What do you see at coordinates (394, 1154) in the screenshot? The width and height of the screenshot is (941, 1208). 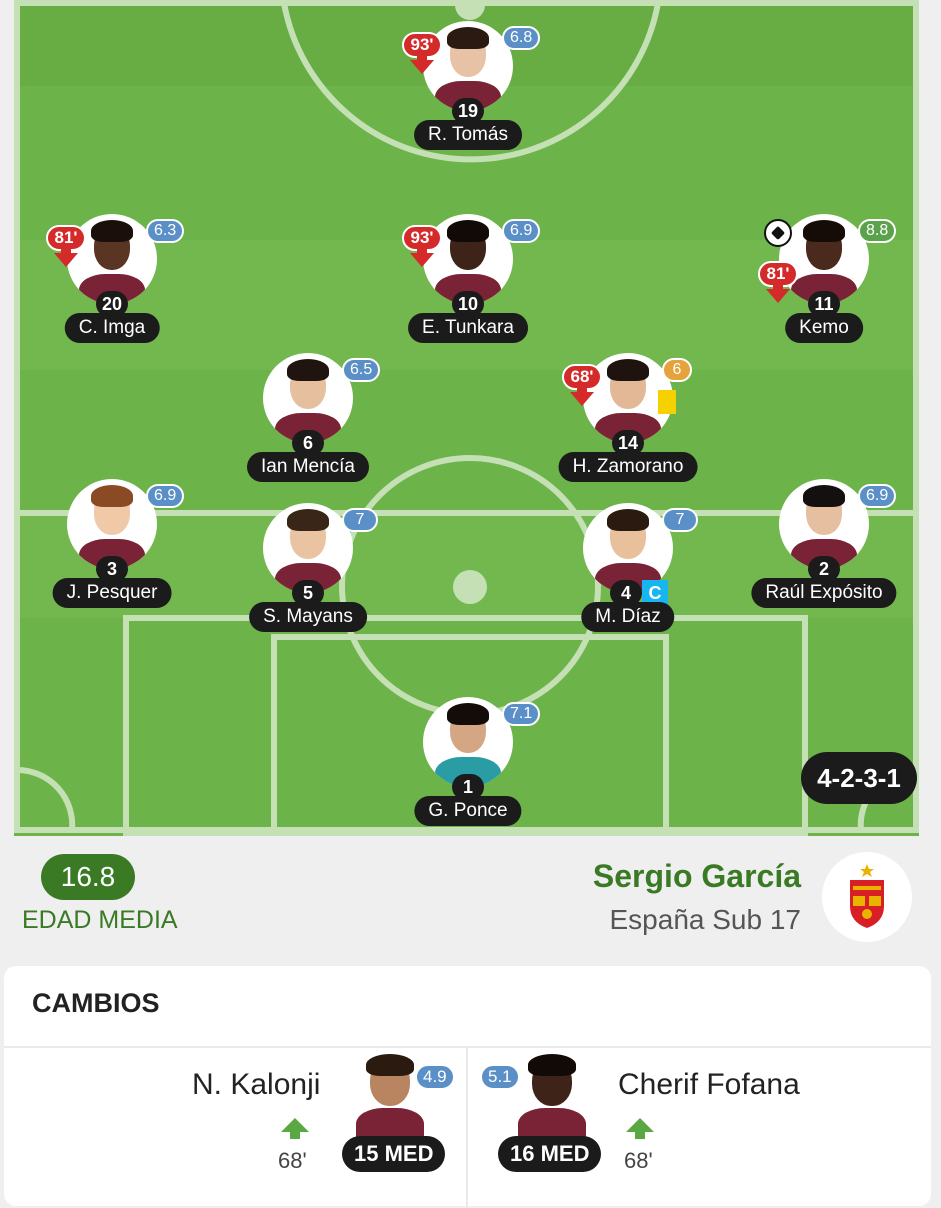 I see `position-badge: 15 MED` at bounding box center [394, 1154].